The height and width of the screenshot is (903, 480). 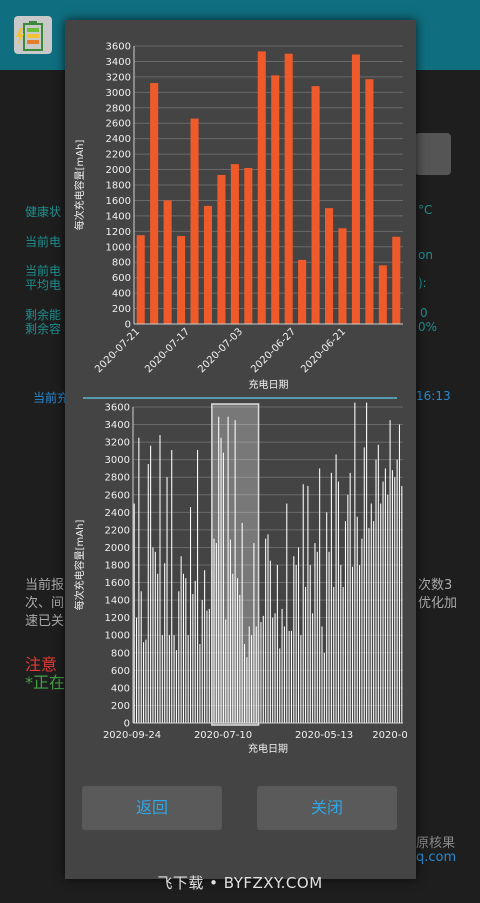 I want to click on bg-desc: 优化加, so click(x=438, y=603).